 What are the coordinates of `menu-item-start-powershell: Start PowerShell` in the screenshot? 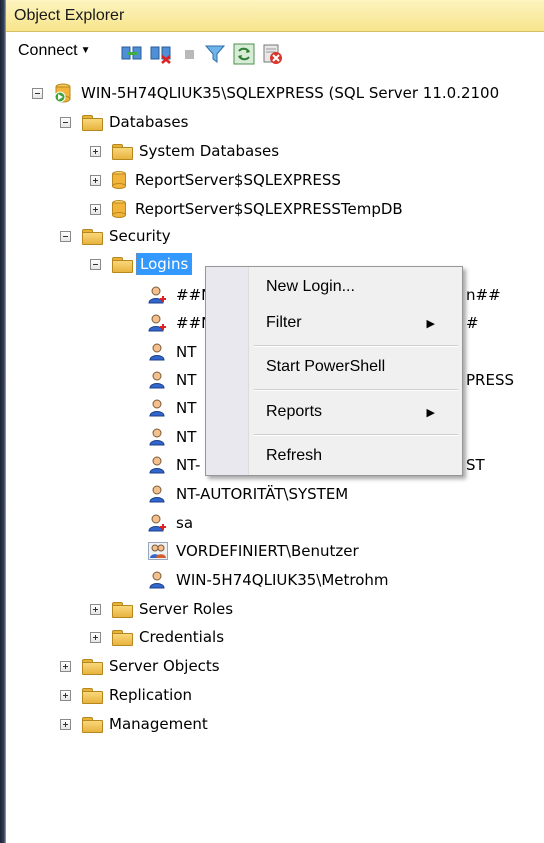 It's located at (325, 367).